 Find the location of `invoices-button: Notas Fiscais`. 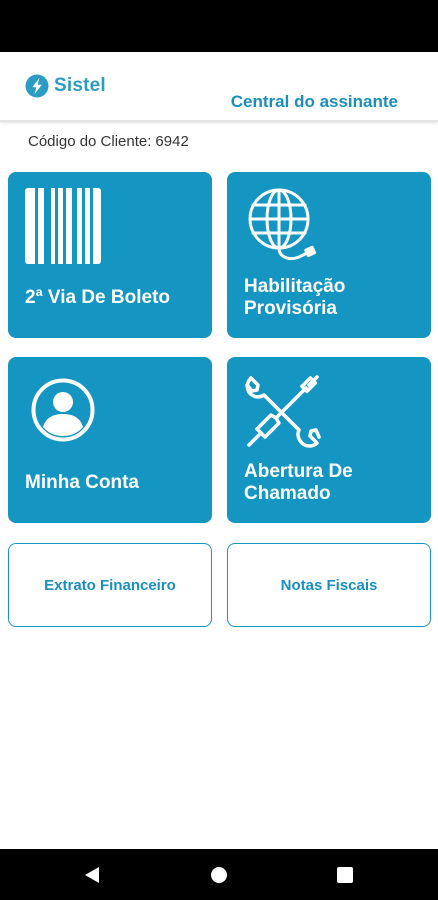

invoices-button: Notas Fiscais is located at coordinates (329, 585).